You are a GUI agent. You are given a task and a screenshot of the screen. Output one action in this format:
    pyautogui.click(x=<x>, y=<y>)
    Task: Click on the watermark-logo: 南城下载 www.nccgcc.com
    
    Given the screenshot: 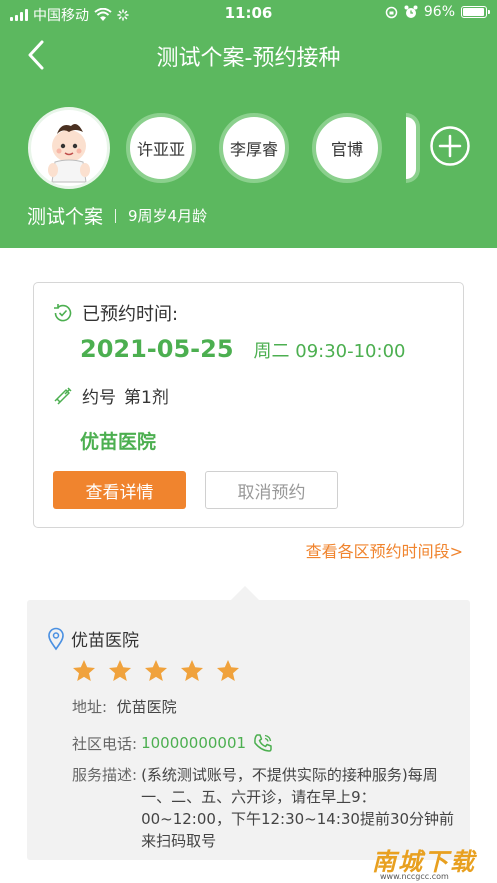 What is the action you would take?
    pyautogui.click(x=426, y=861)
    